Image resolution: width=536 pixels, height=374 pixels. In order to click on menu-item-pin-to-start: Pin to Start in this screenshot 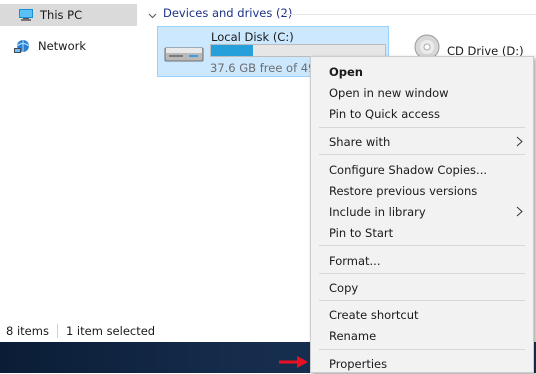, I will do `click(422, 232)`.